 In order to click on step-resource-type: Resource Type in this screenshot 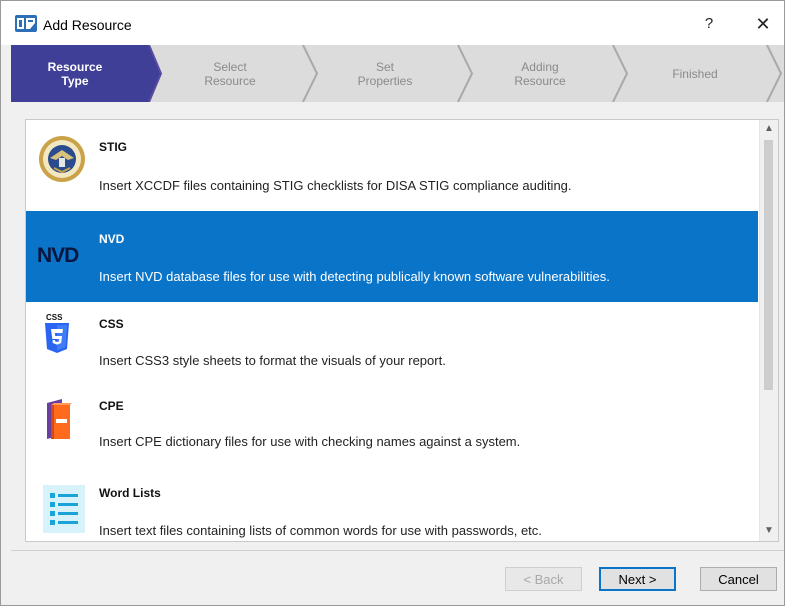, I will do `click(75, 73)`.